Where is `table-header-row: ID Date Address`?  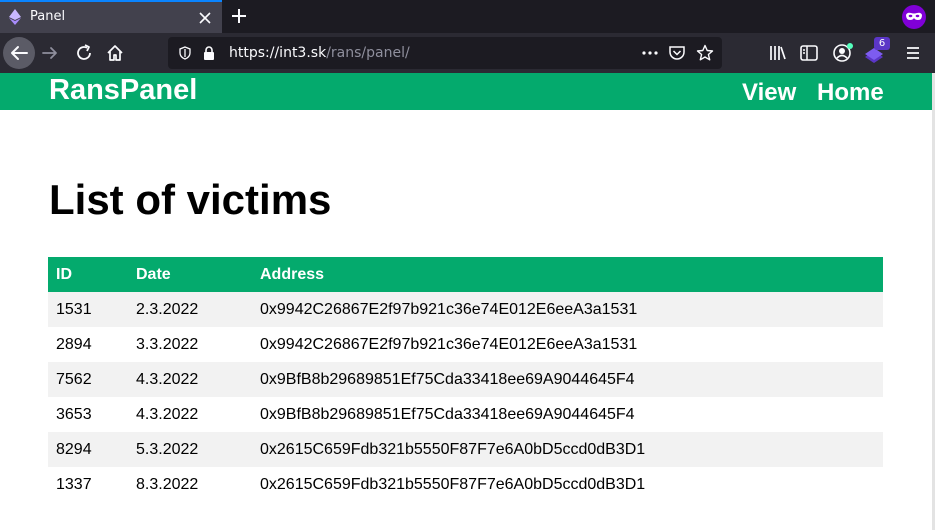 table-header-row: ID Date Address is located at coordinates (465, 274).